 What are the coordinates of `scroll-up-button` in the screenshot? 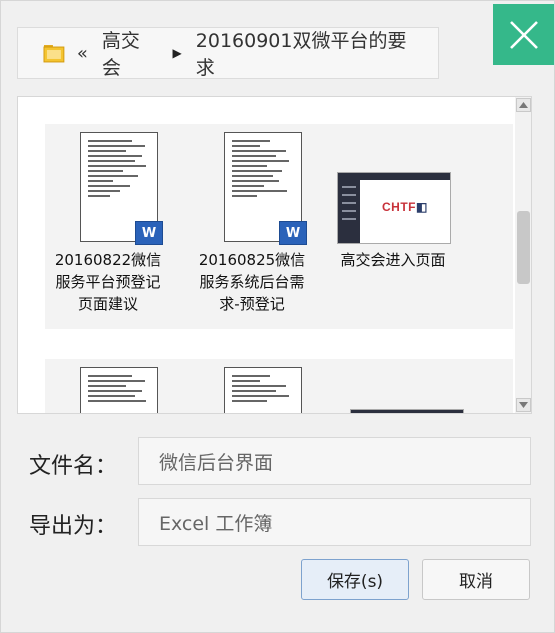 It's located at (523, 105).